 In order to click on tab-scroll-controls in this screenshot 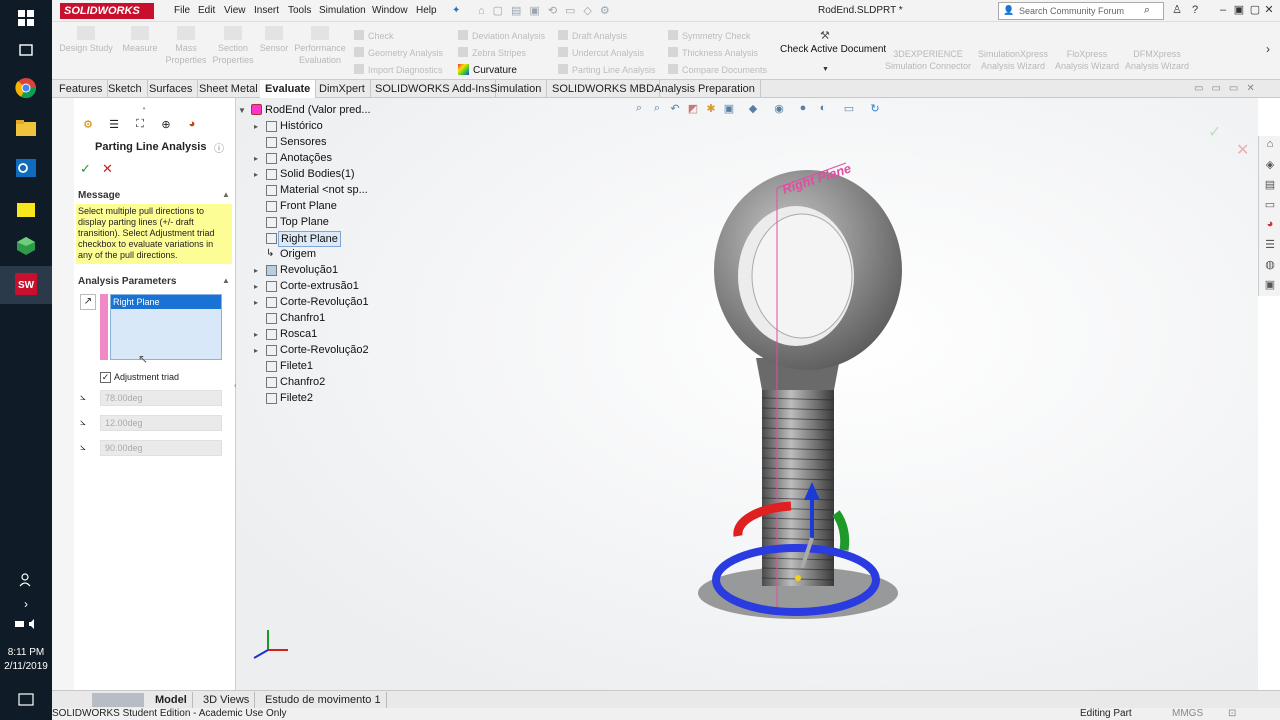, I will do `click(118, 700)`.